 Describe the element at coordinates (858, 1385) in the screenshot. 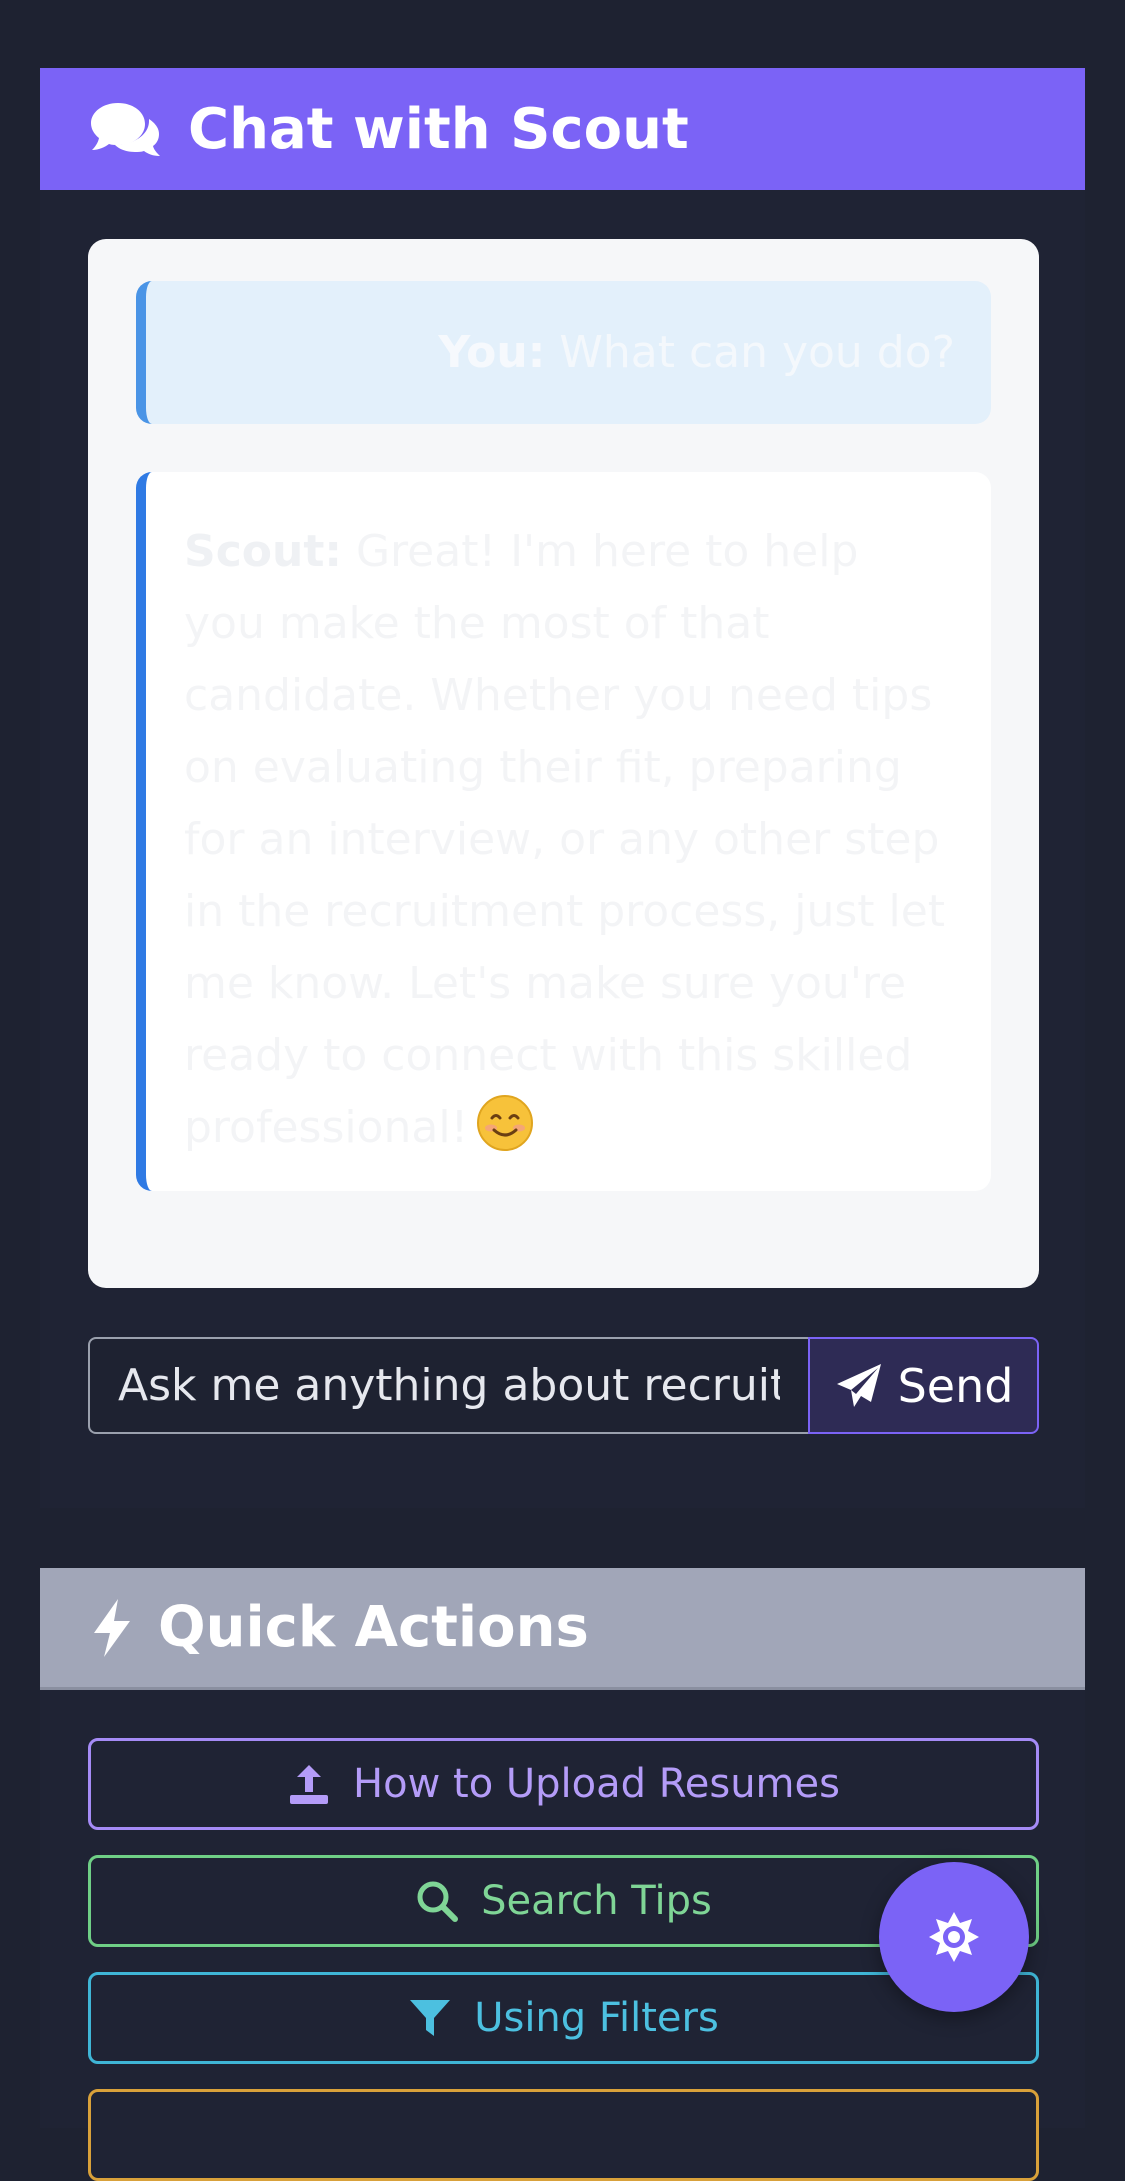

I see `paper-plane-icon` at that location.